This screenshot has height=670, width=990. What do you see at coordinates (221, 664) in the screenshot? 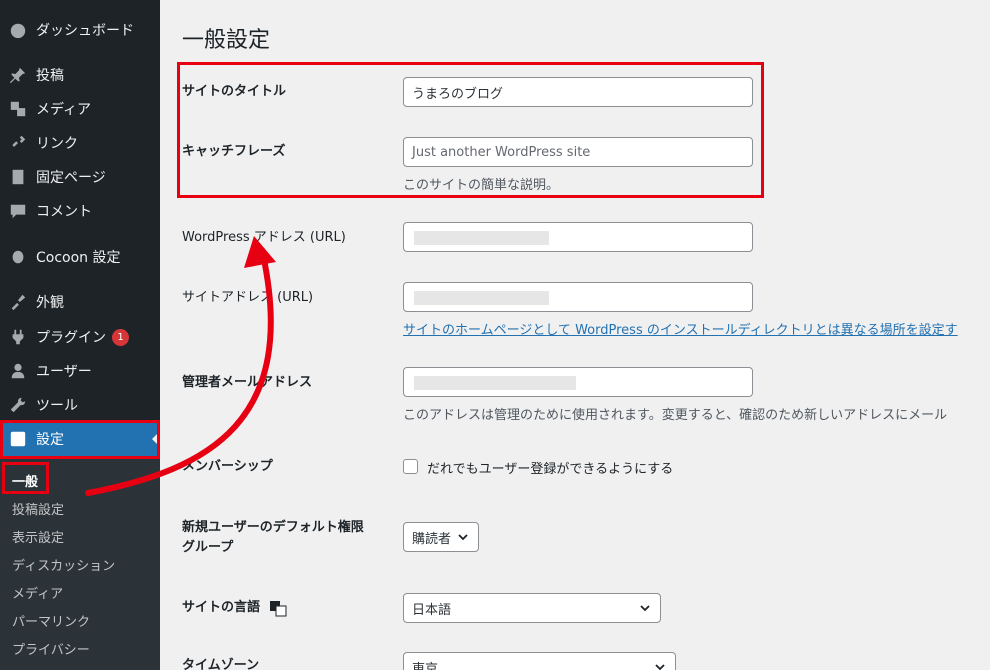
I see `timezone-label: タイムゾーン` at bounding box center [221, 664].